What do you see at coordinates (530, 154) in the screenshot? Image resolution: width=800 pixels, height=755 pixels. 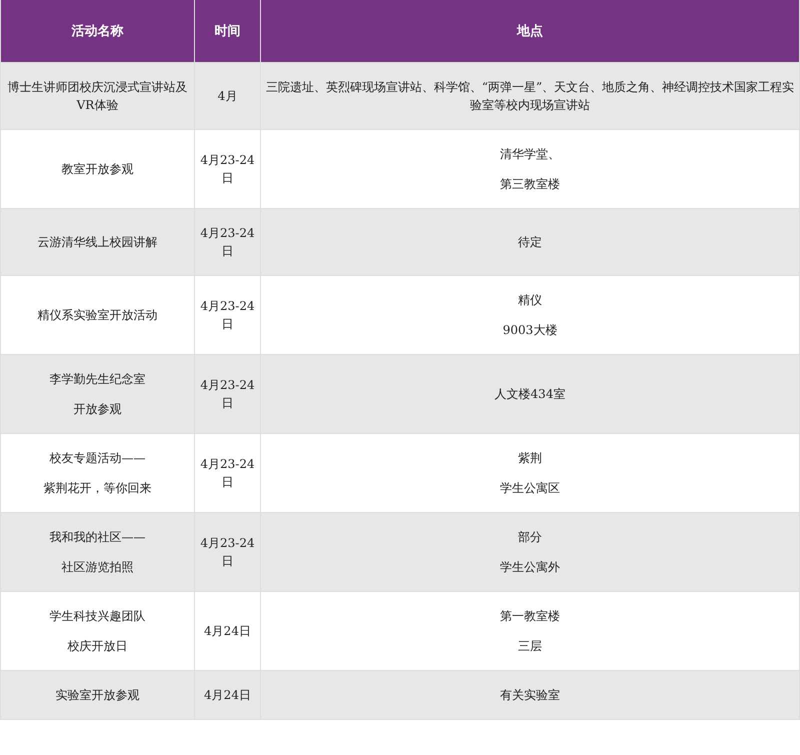 I see `cell-text: 清华学堂、` at bounding box center [530, 154].